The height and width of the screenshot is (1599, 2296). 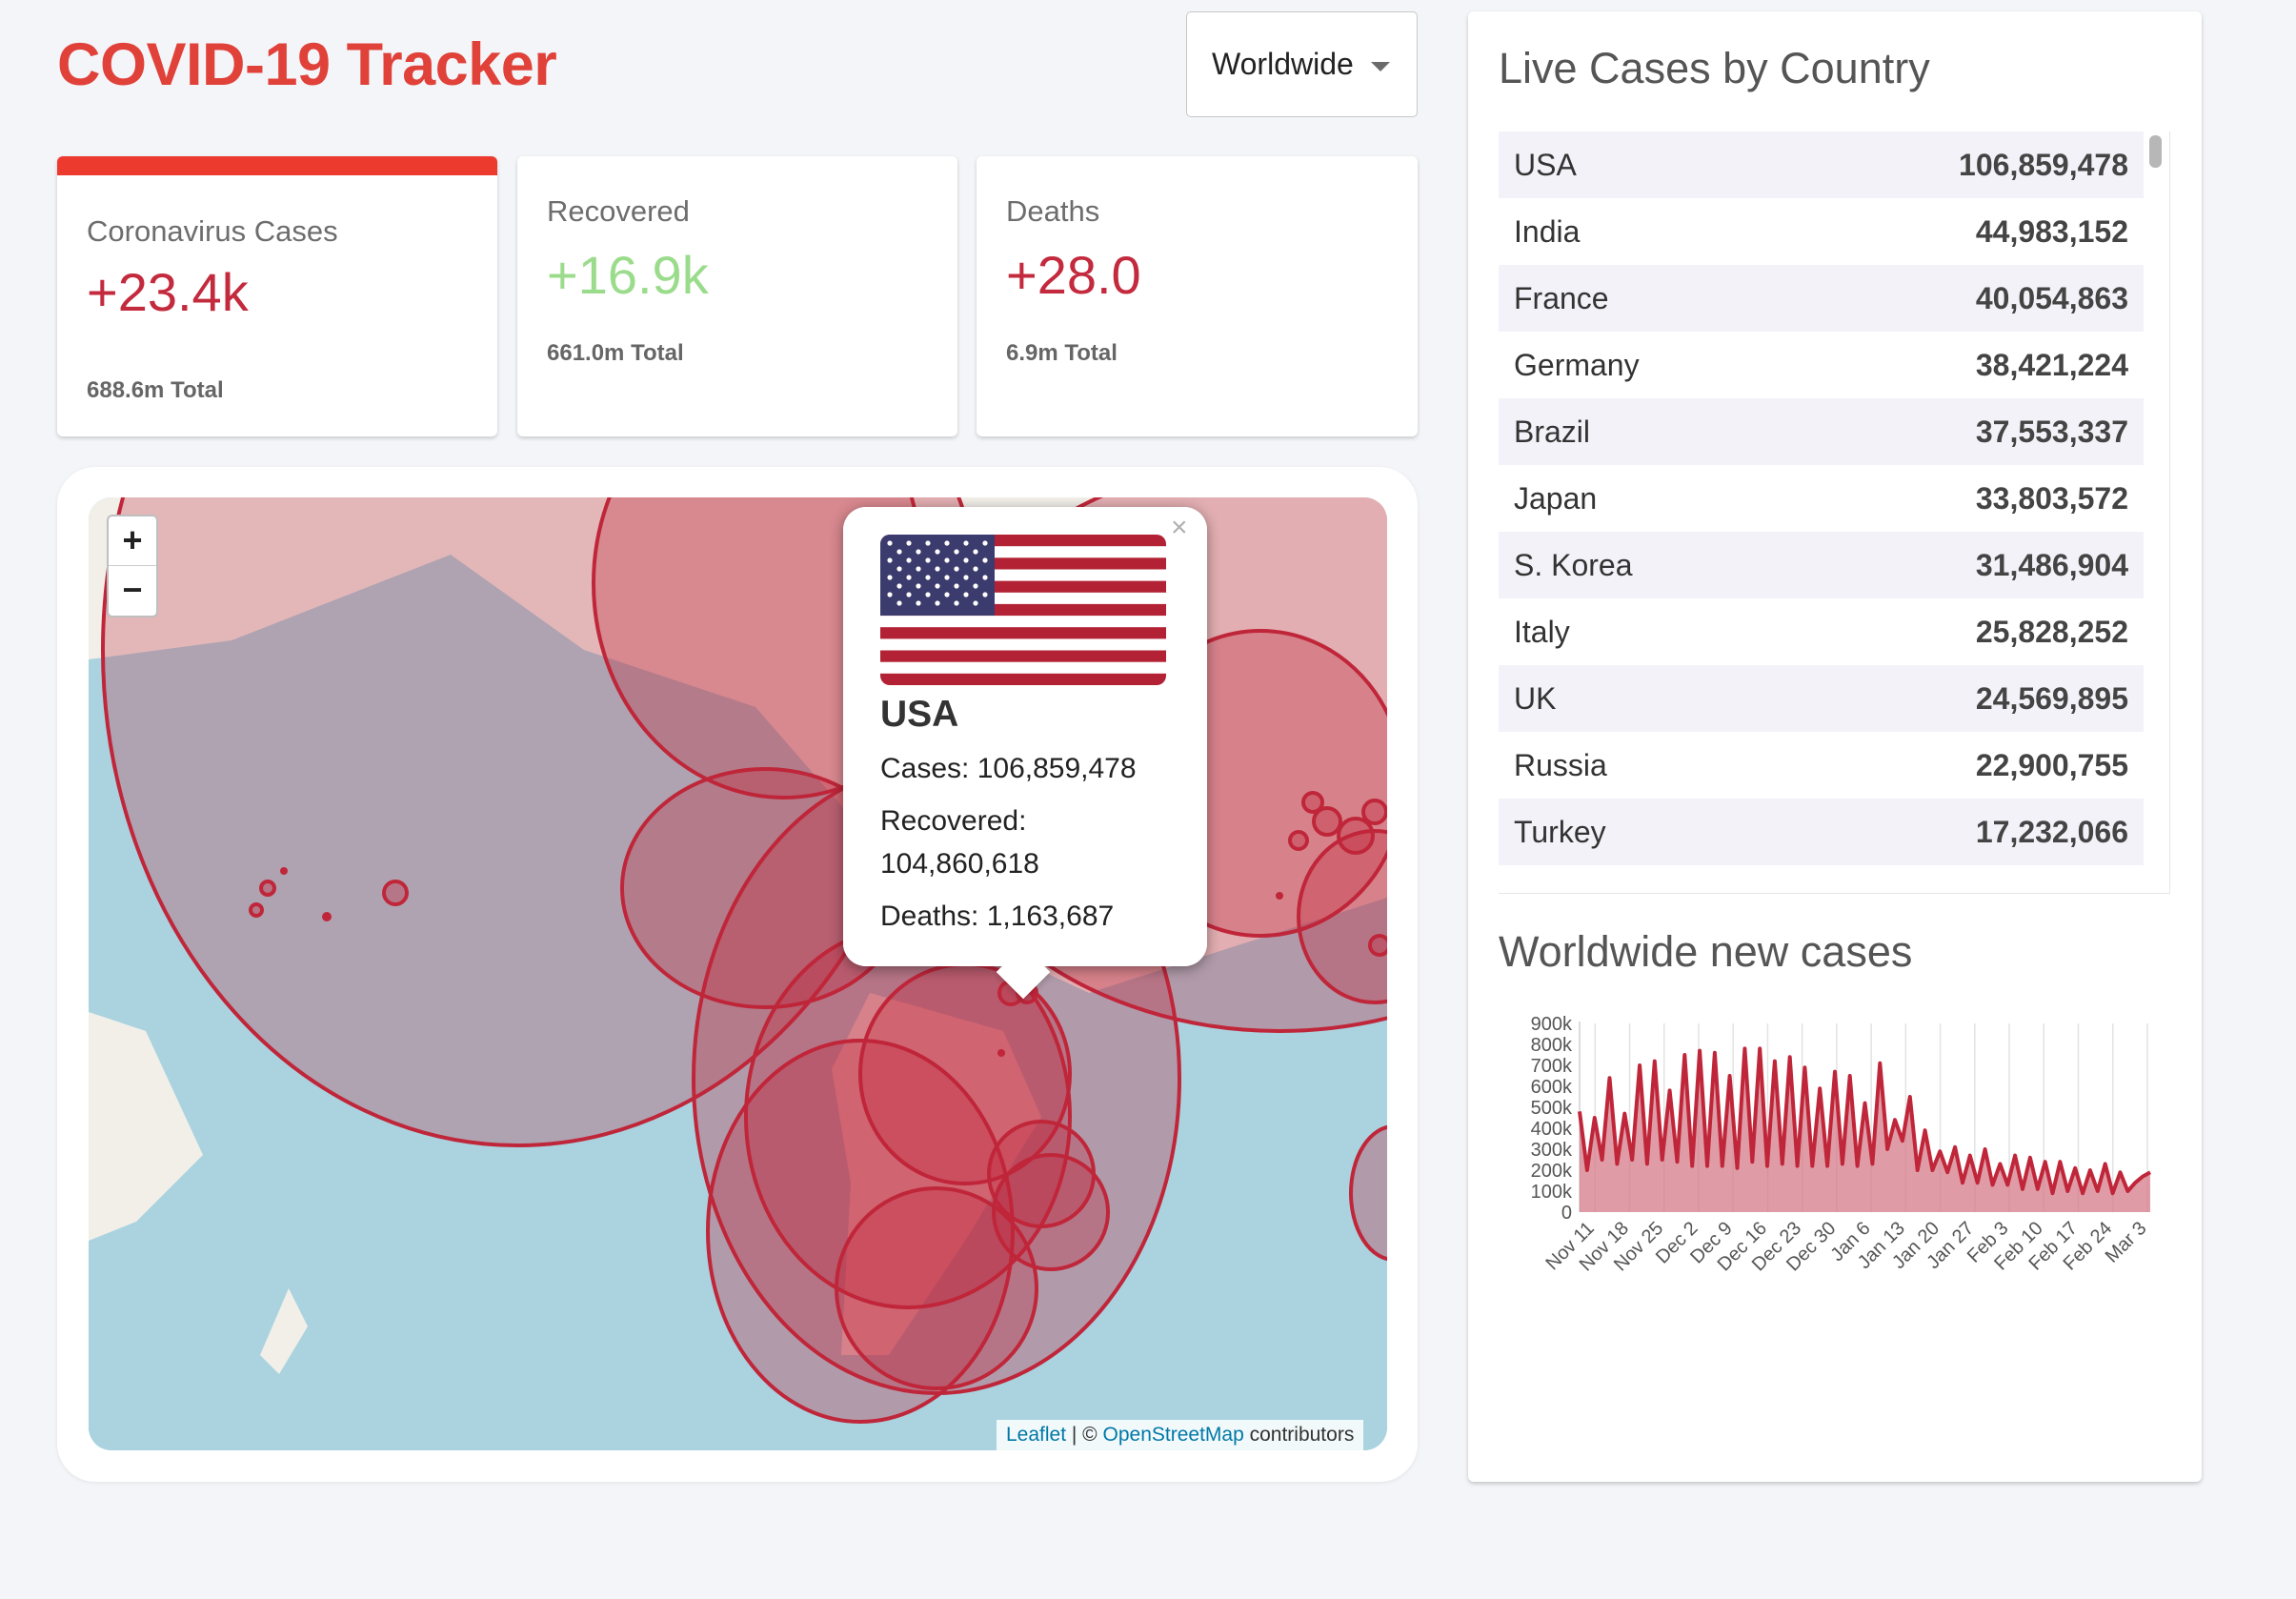 I want to click on zoom-in-button: +, so click(x=132, y=541).